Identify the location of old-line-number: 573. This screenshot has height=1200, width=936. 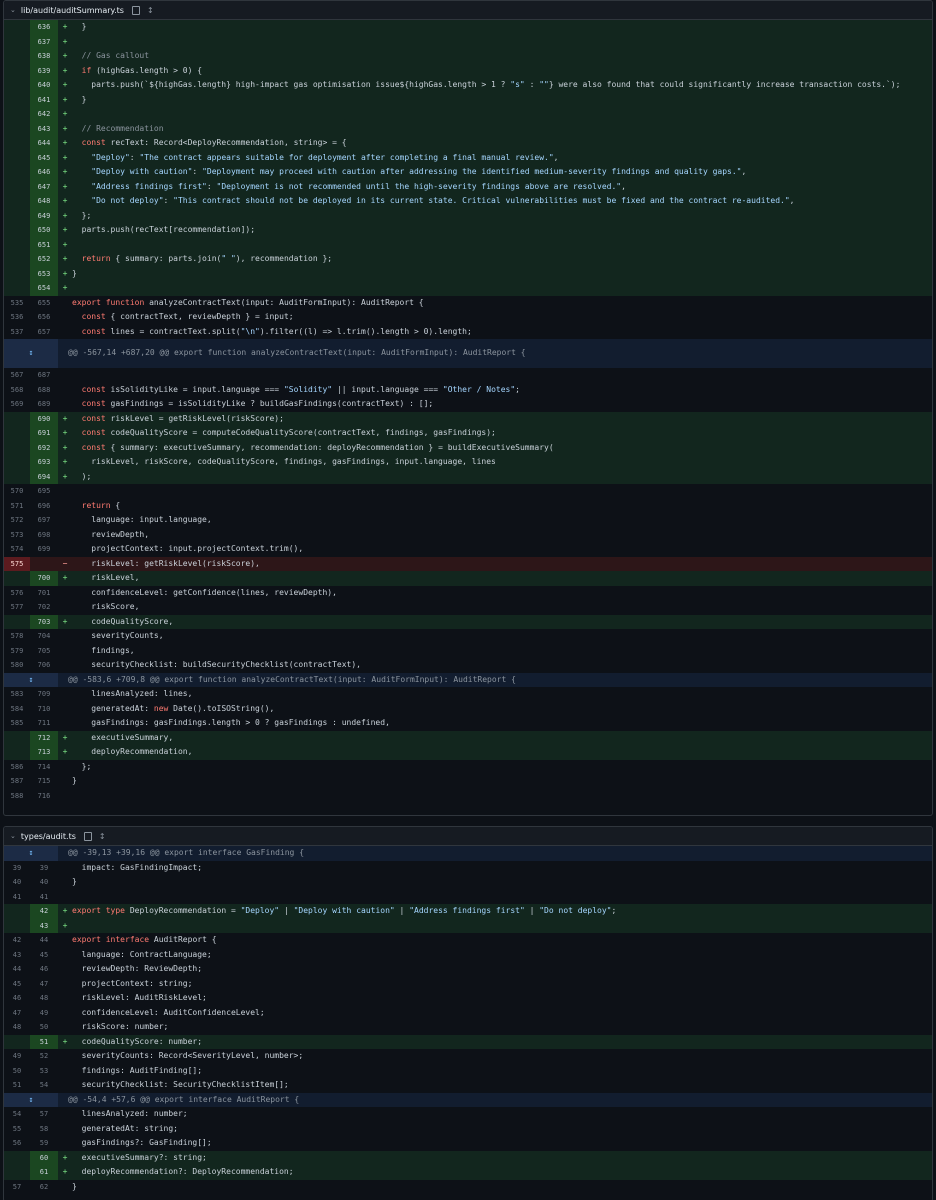
(17, 535).